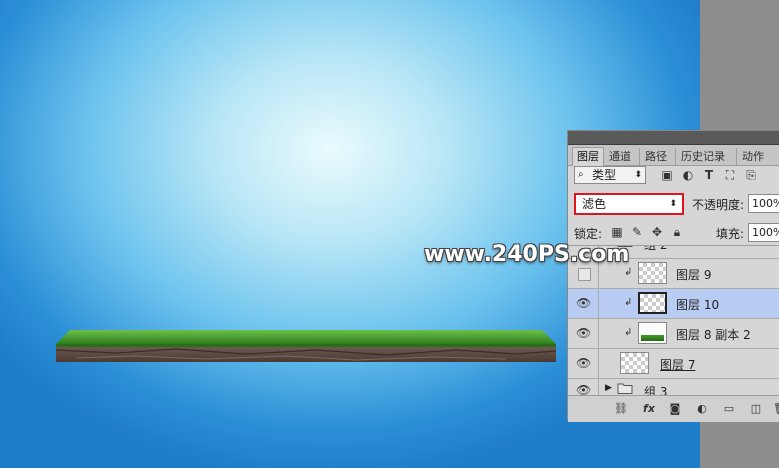 The height and width of the screenshot is (468, 779). Describe the element at coordinates (594, 204) in the screenshot. I see `blend-mode-label: 滤色` at that location.